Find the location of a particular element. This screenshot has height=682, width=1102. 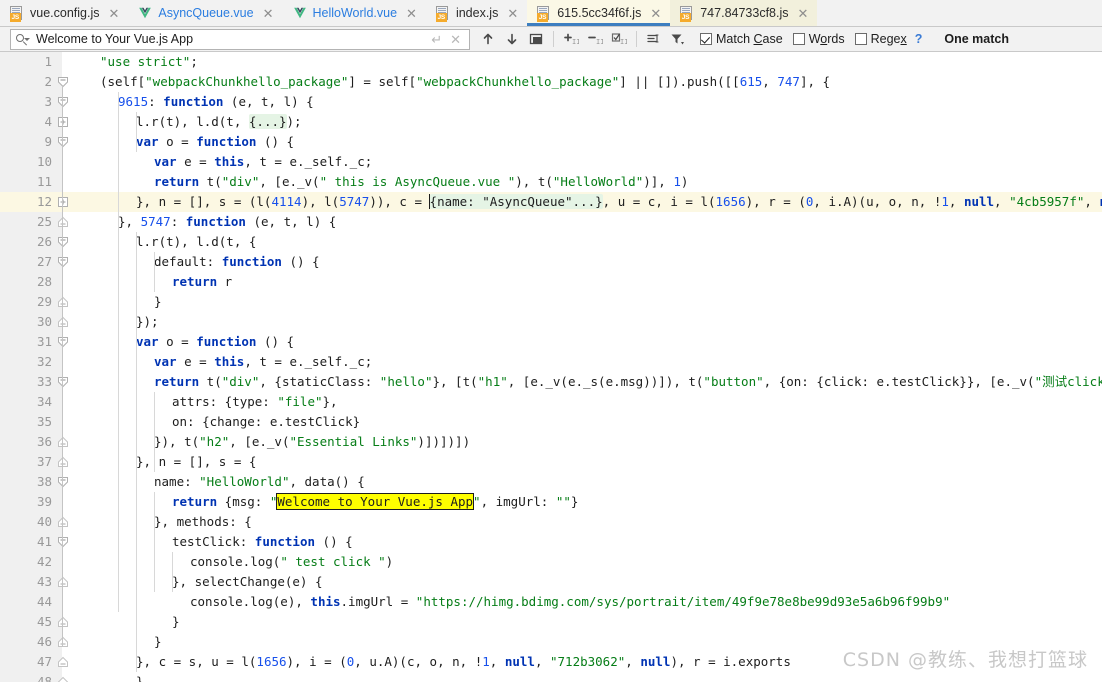

find-previous-button is located at coordinates (488, 39).